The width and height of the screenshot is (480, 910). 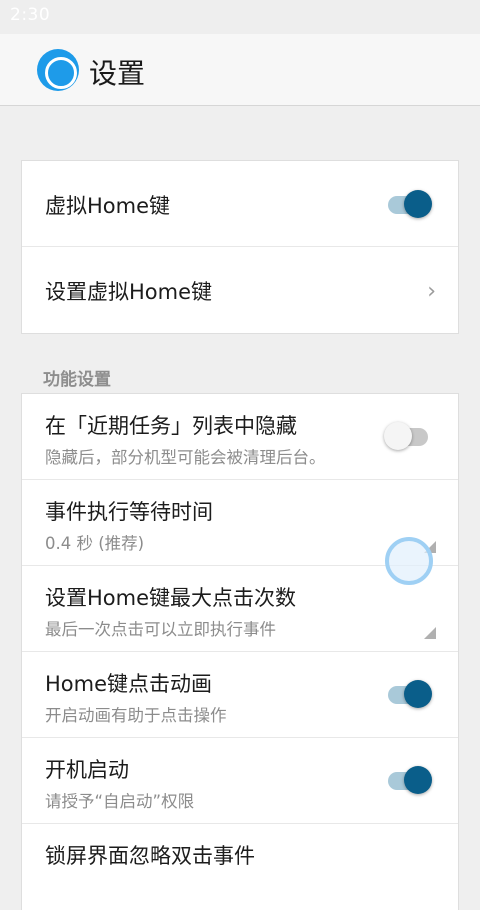 What do you see at coordinates (240, 290) in the screenshot?
I see `setting-configure-virtual-home-key: 设置虚拟Home键 ›` at bounding box center [240, 290].